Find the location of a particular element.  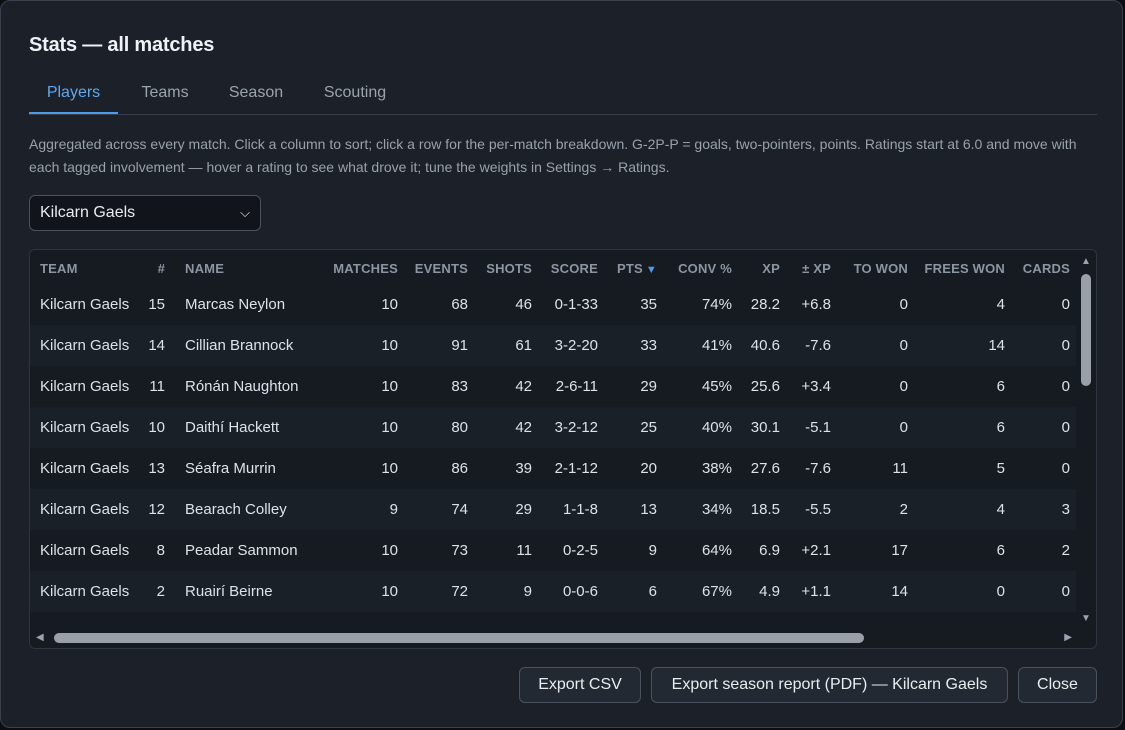

cell-cards: 2 is located at coordinates (1065, 550).